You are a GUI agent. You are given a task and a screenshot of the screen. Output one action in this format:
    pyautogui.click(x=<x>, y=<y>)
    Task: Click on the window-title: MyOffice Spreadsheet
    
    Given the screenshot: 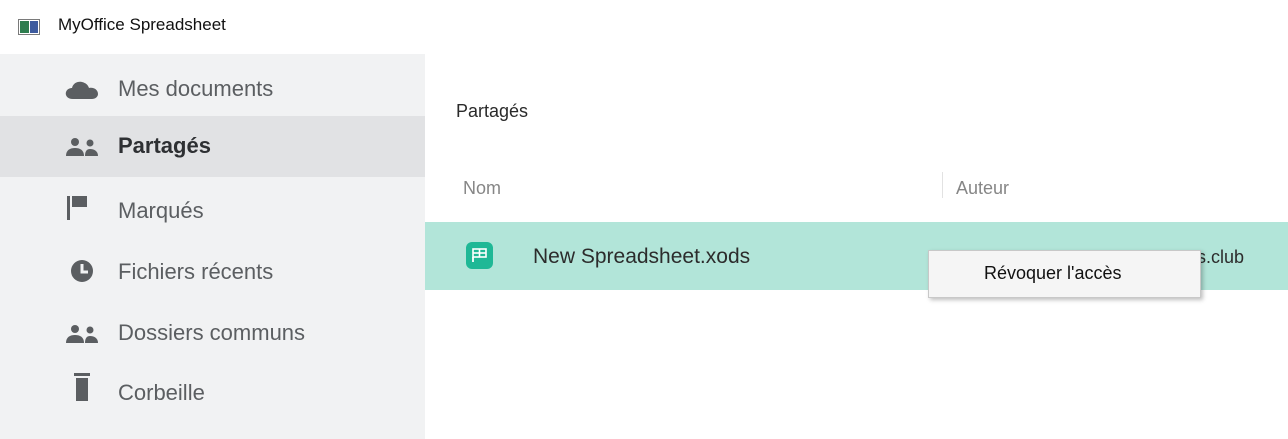 What is the action you would take?
    pyautogui.click(x=142, y=24)
    